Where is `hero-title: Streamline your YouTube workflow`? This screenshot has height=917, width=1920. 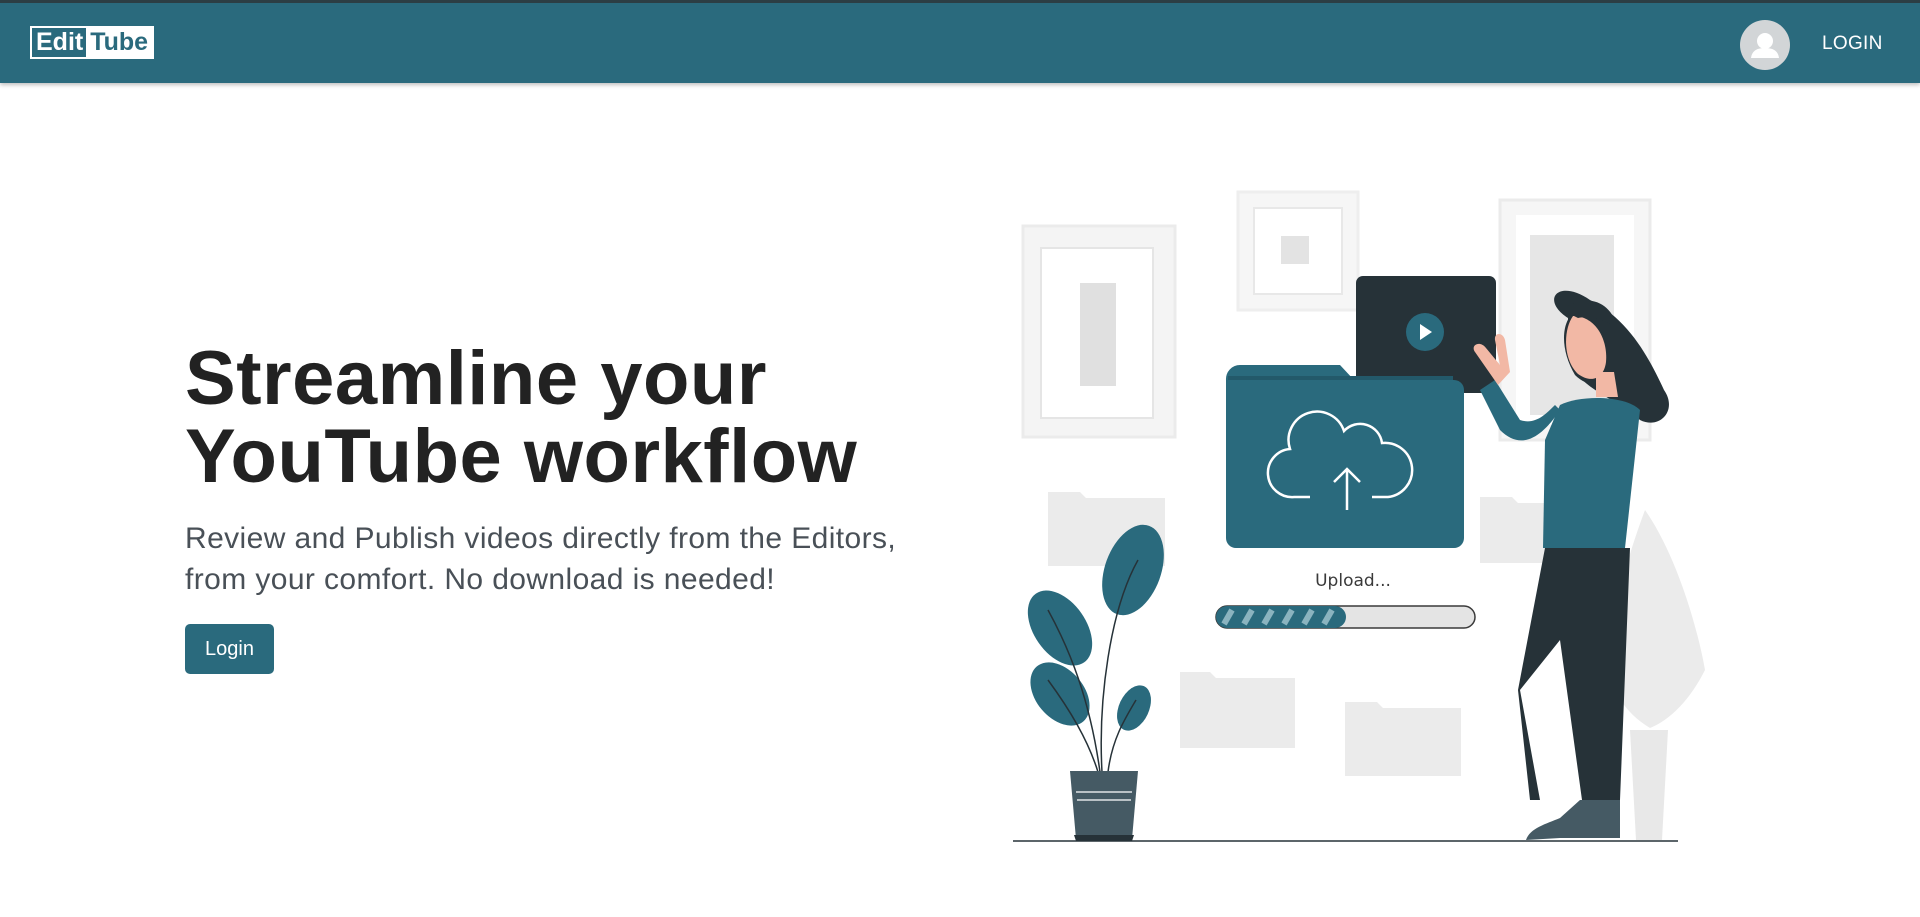 hero-title: Streamline your YouTube workflow is located at coordinates (565, 418).